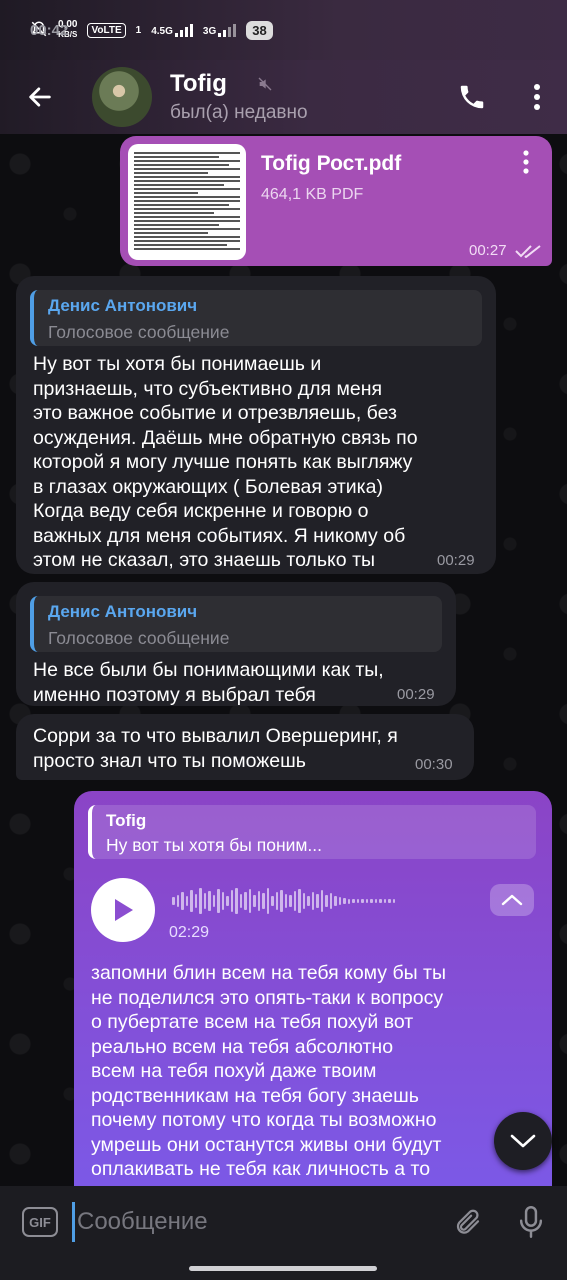  What do you see at coordinates (201, 511) in the screenshot?
I see `text-line: Когда веду себя искренне и говорю о` at bounding box center [201, 511].